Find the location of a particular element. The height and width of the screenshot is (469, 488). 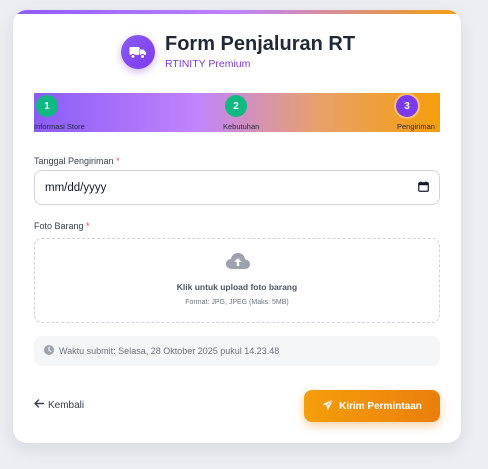

upload-instruction: Klik untuk upload foto barang is located at coordinates (237, 287).